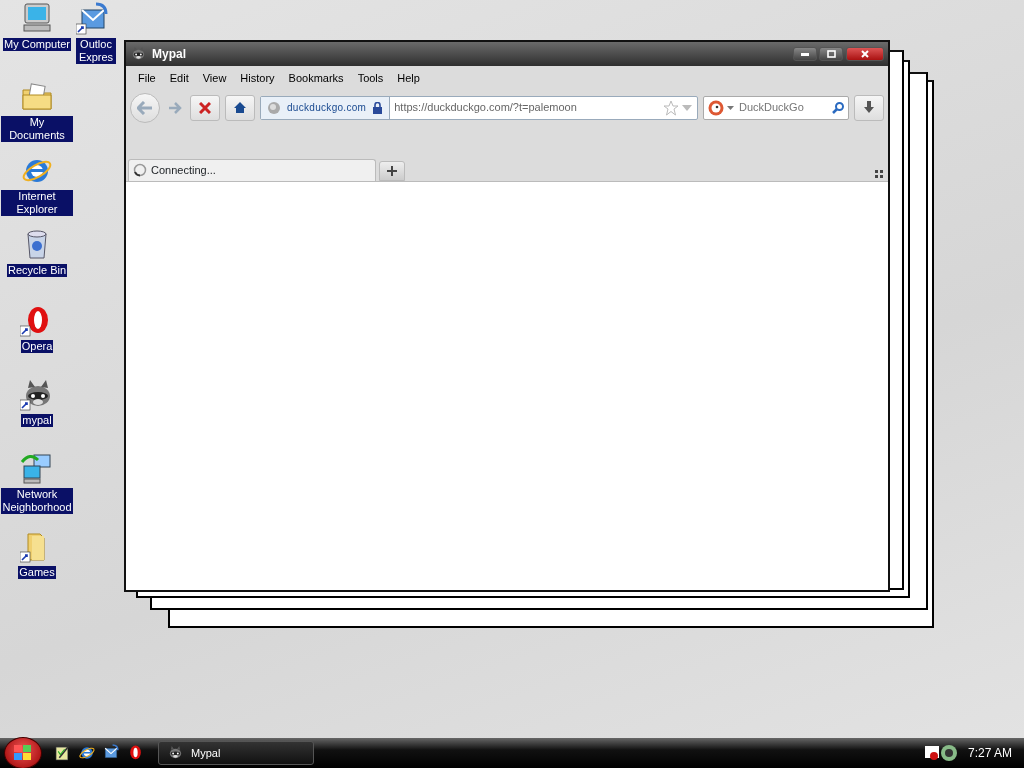 This screenshot has width=1024, height=768. I want to click on windows-logo-icon, so click(23, 753).